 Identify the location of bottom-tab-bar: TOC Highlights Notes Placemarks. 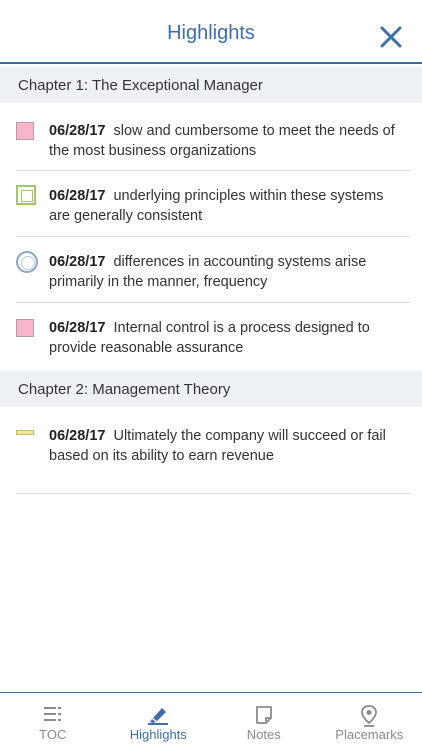
(211, 721).